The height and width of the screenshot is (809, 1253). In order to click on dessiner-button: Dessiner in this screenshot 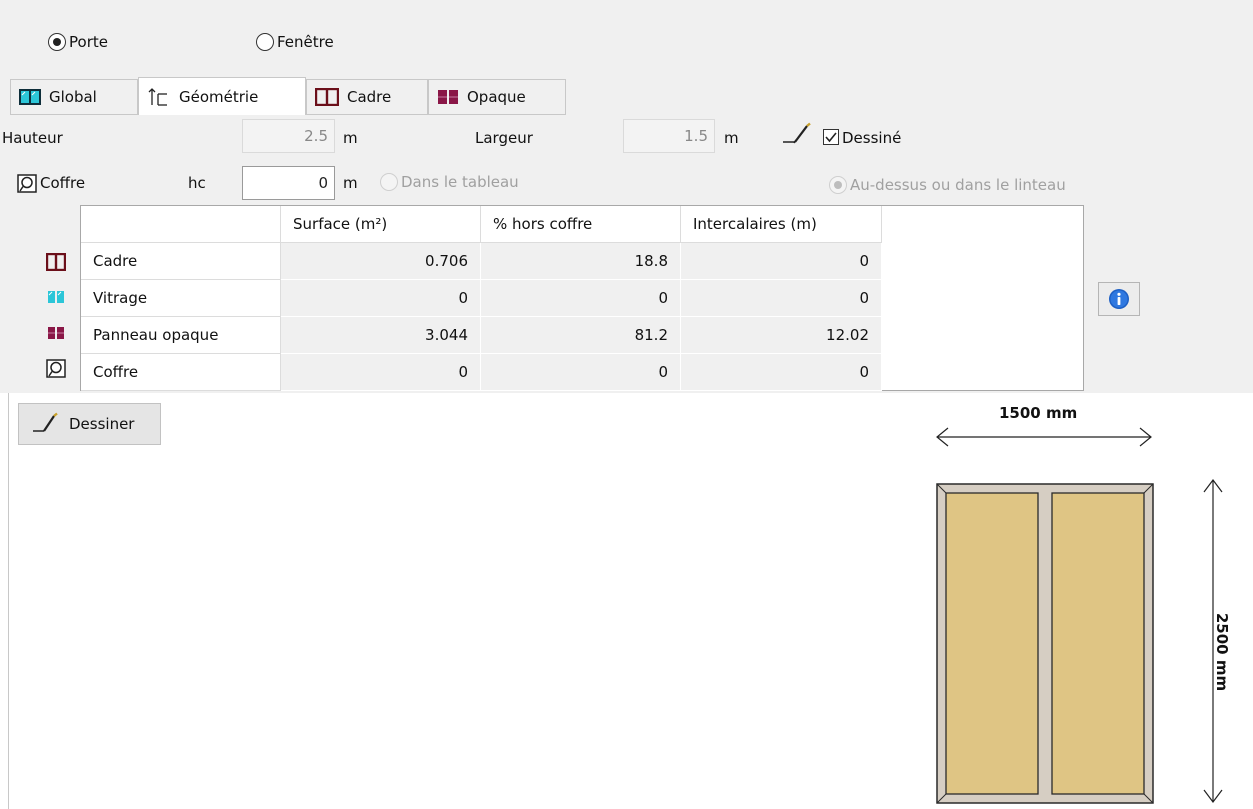, I will do `click(89, 424)`.